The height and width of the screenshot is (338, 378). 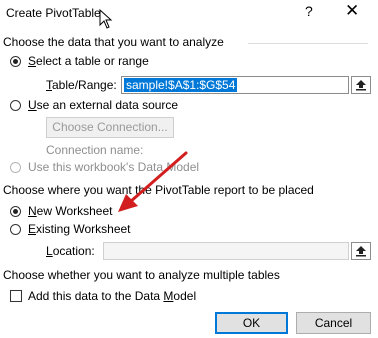 I want to click on analyze-heading: Choose the data that you want to analyze, so click(x=113, y=42).